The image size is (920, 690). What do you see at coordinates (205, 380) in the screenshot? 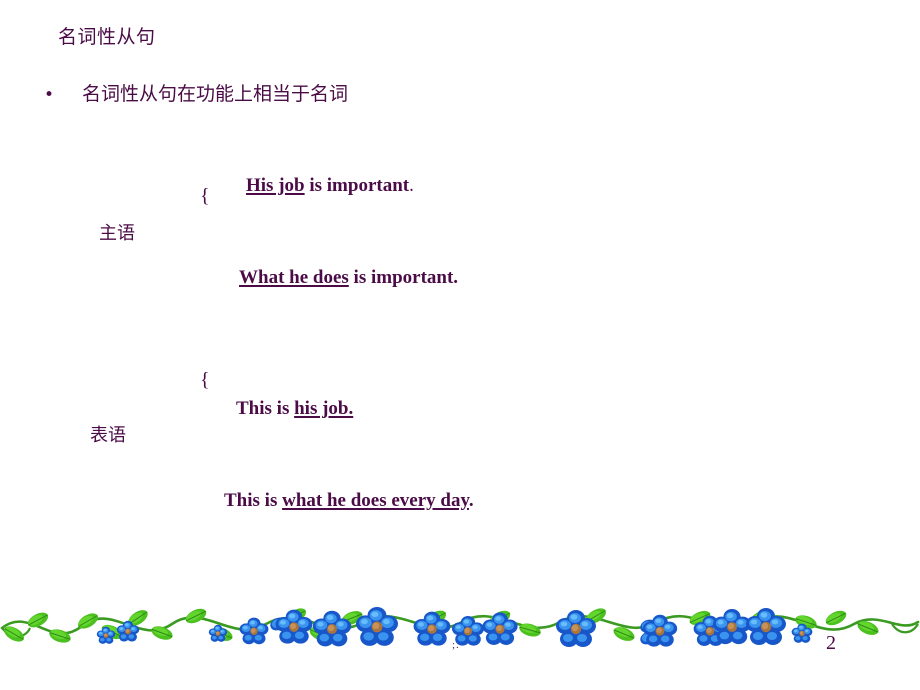
I see `brace-icon: {` at bounding box center [205, 380].